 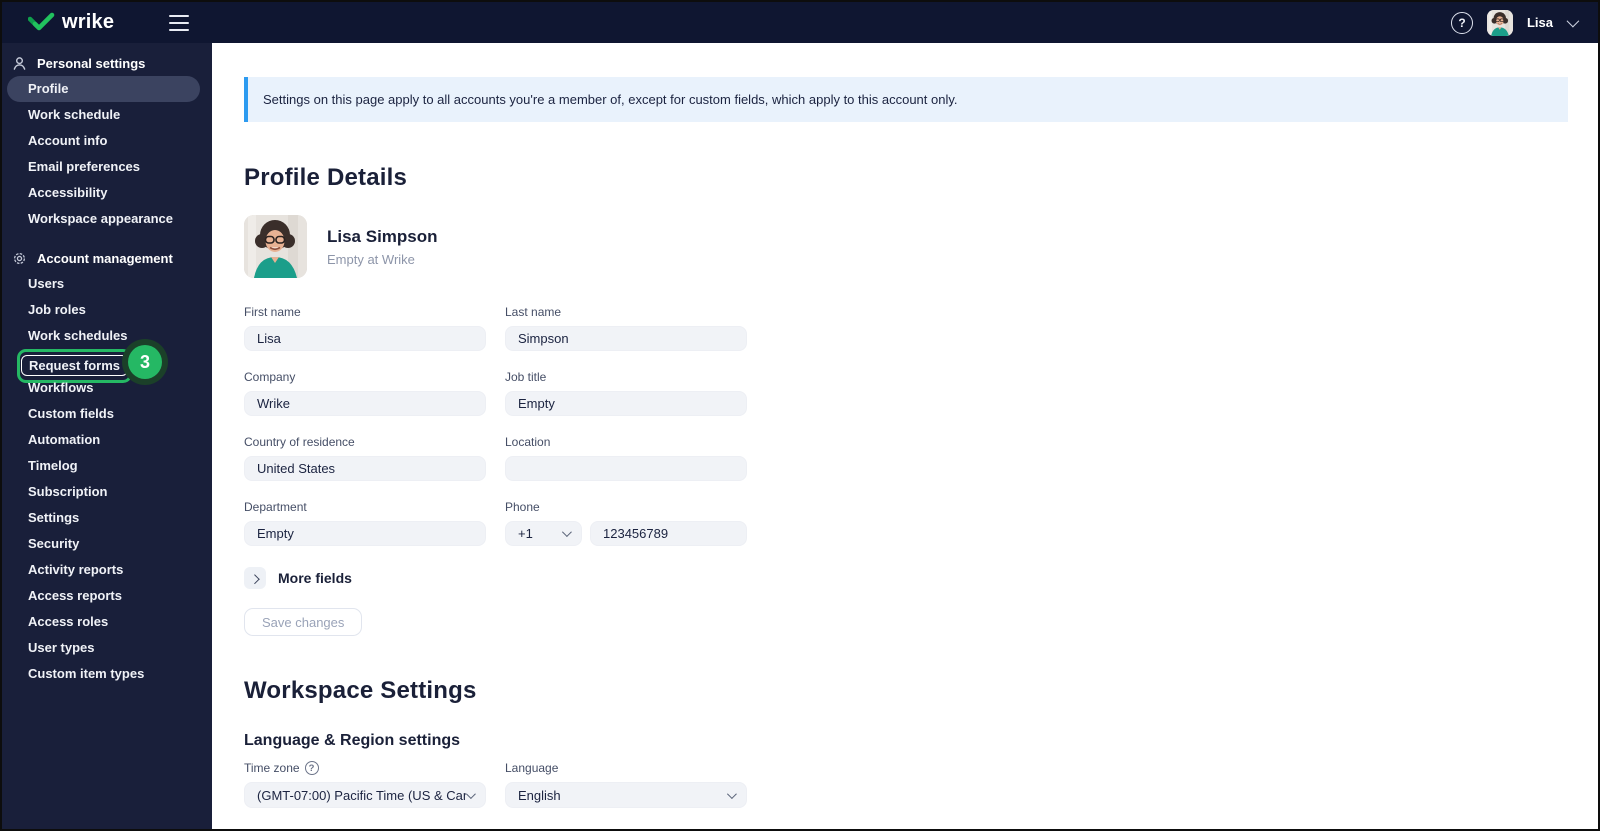 I want to click on chevron-right-icon, so click(x=255, y=578).